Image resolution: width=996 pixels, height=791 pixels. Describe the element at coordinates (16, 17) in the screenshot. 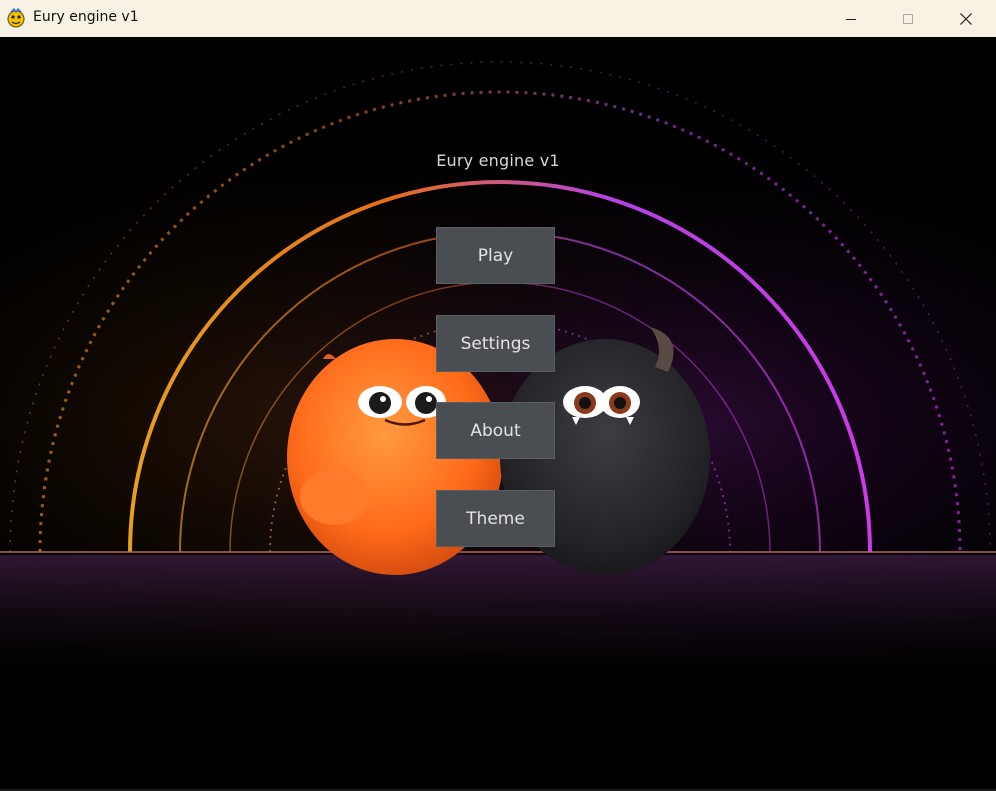

I see `pygame-snake-icon` at that location.